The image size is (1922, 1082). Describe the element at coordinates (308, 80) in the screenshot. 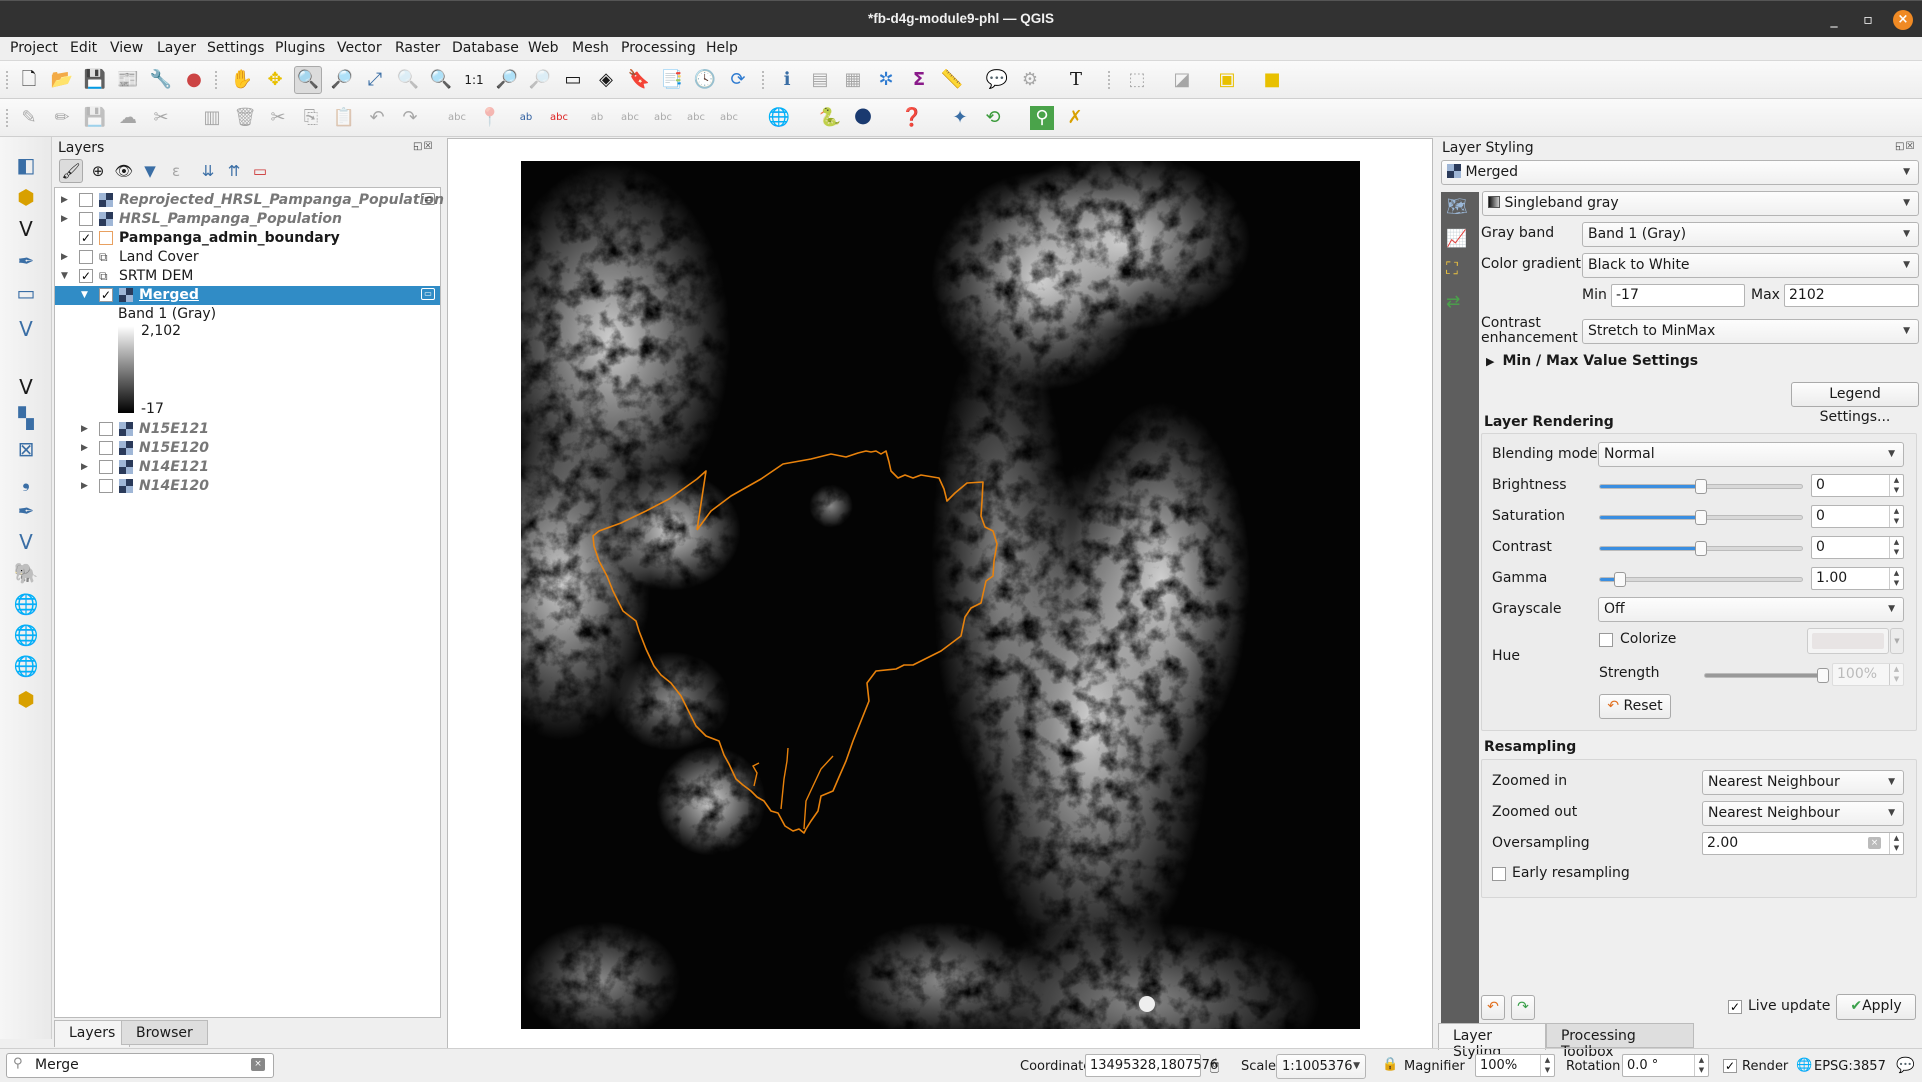

I see `zoom-in-icon: 🔍` at that location.